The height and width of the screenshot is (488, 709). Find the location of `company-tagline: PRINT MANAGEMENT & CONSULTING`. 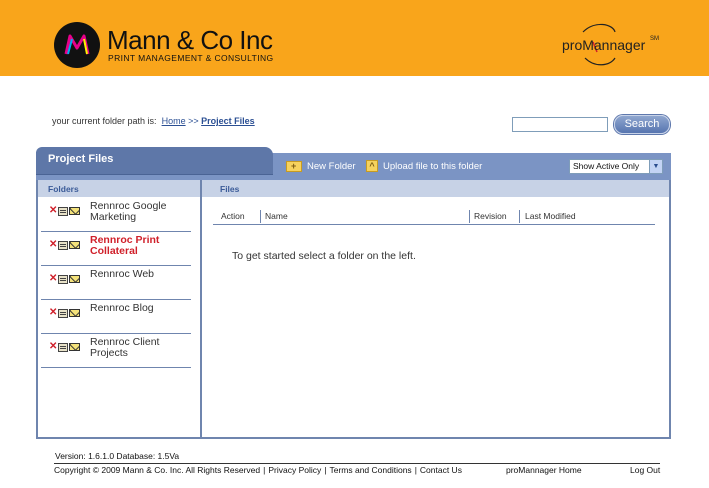

company-tagline: PRINT MANAGEMENT & CONSULTING is located at coordinates (191, 58).